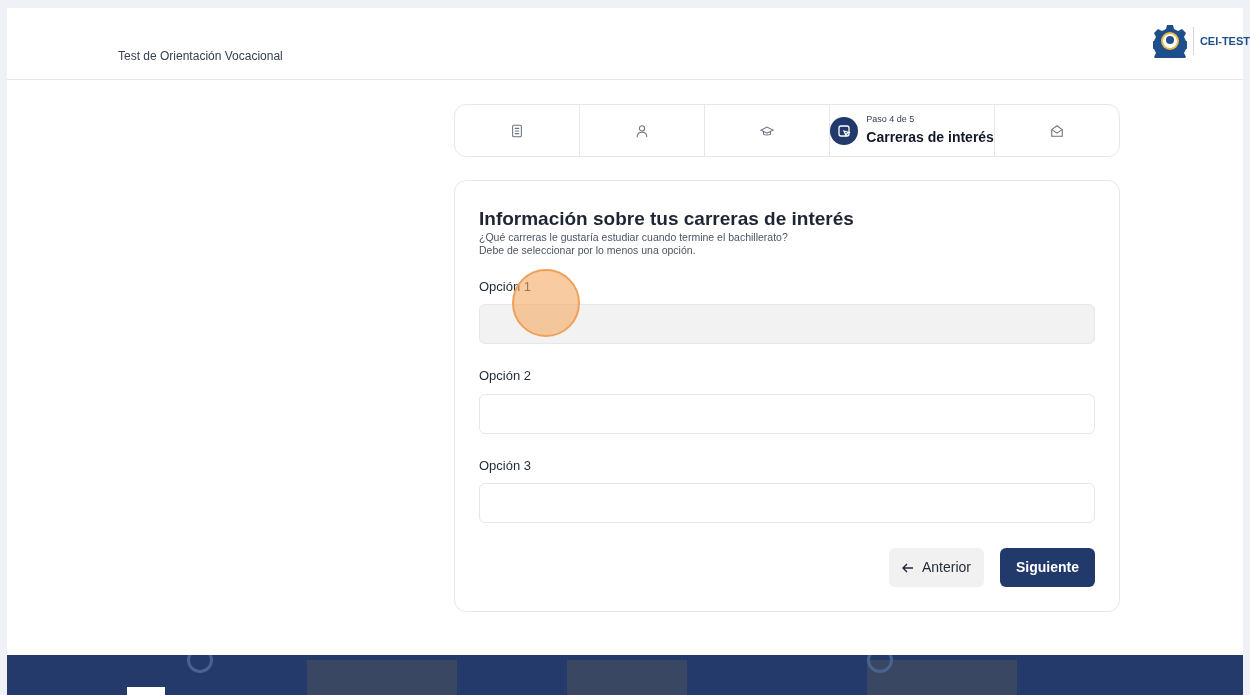 Image resolution: width=1250 pixels, height=695 pixels. I want to click on form-description: ¿Qué carreras le gustaría estudiar cuando termine el bachillerato?, so click(634, 237).